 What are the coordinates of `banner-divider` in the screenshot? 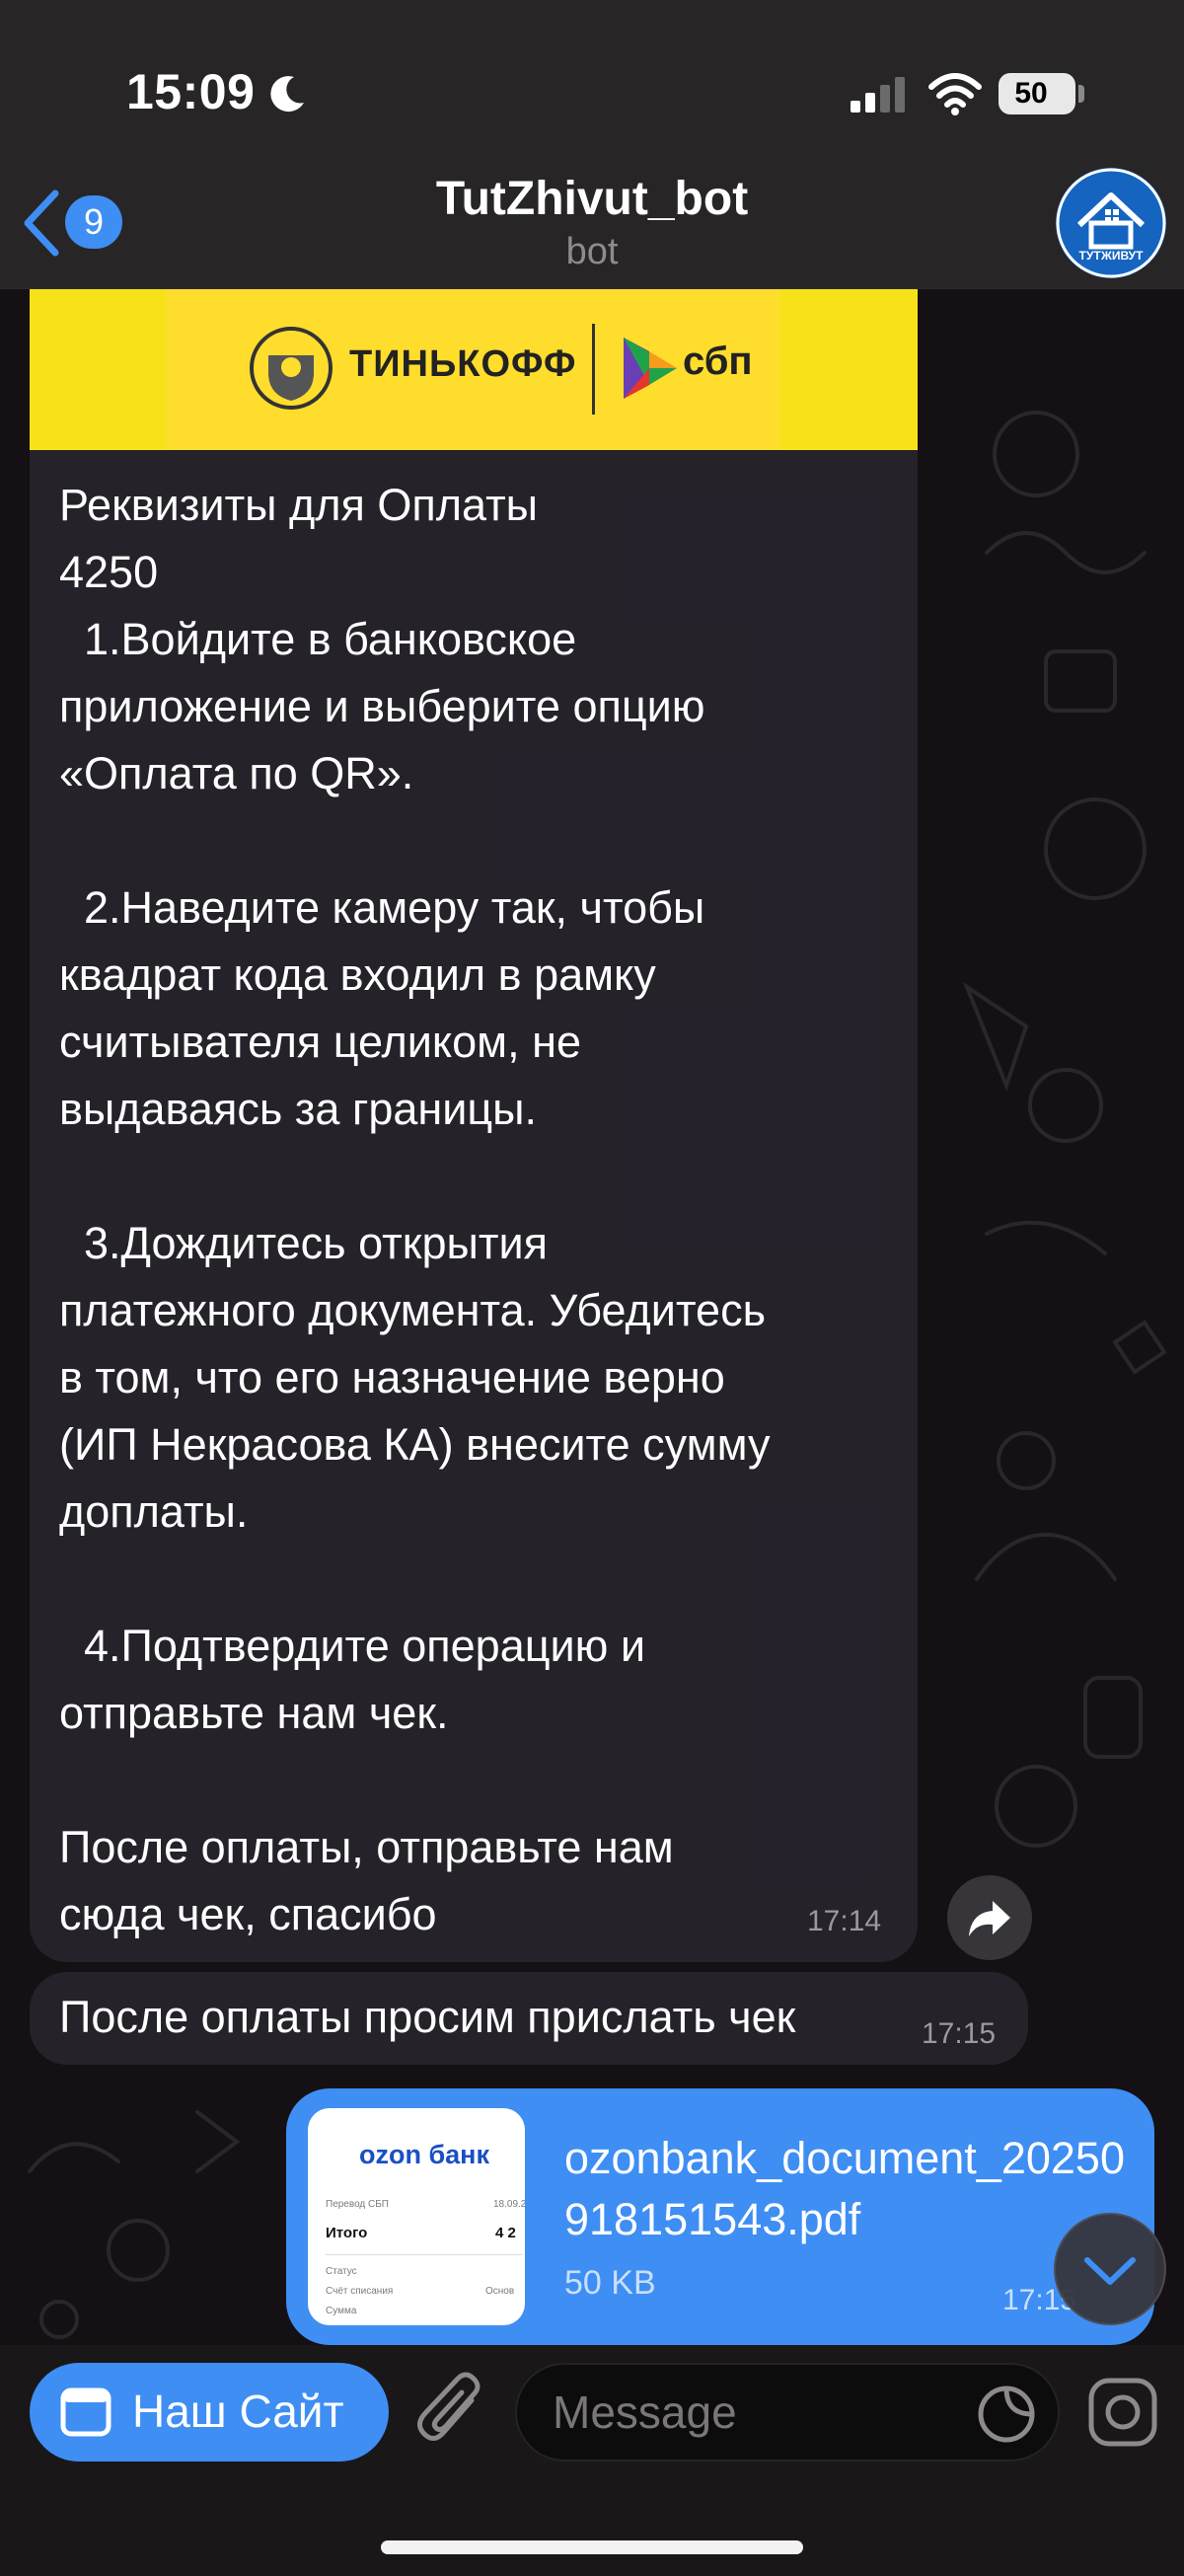 It's located at (594, 369).